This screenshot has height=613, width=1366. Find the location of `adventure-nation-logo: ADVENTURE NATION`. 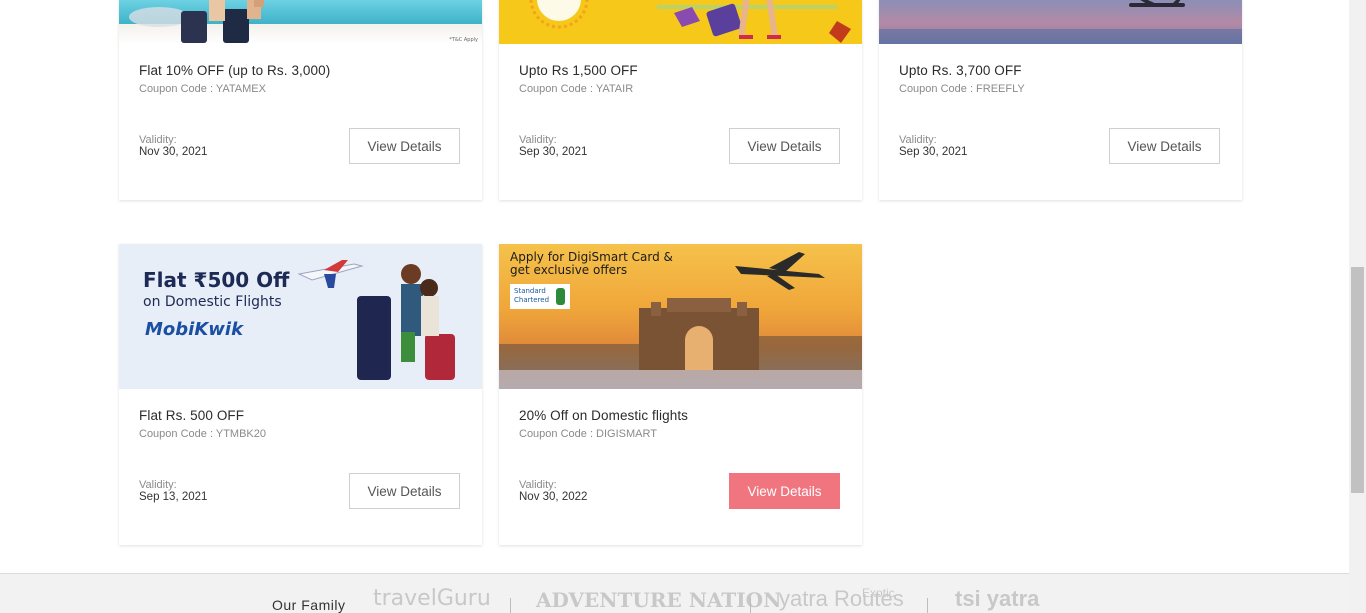

adventure-nation-logo: ADVENTURE NATION is located at coordinates (658, 600).